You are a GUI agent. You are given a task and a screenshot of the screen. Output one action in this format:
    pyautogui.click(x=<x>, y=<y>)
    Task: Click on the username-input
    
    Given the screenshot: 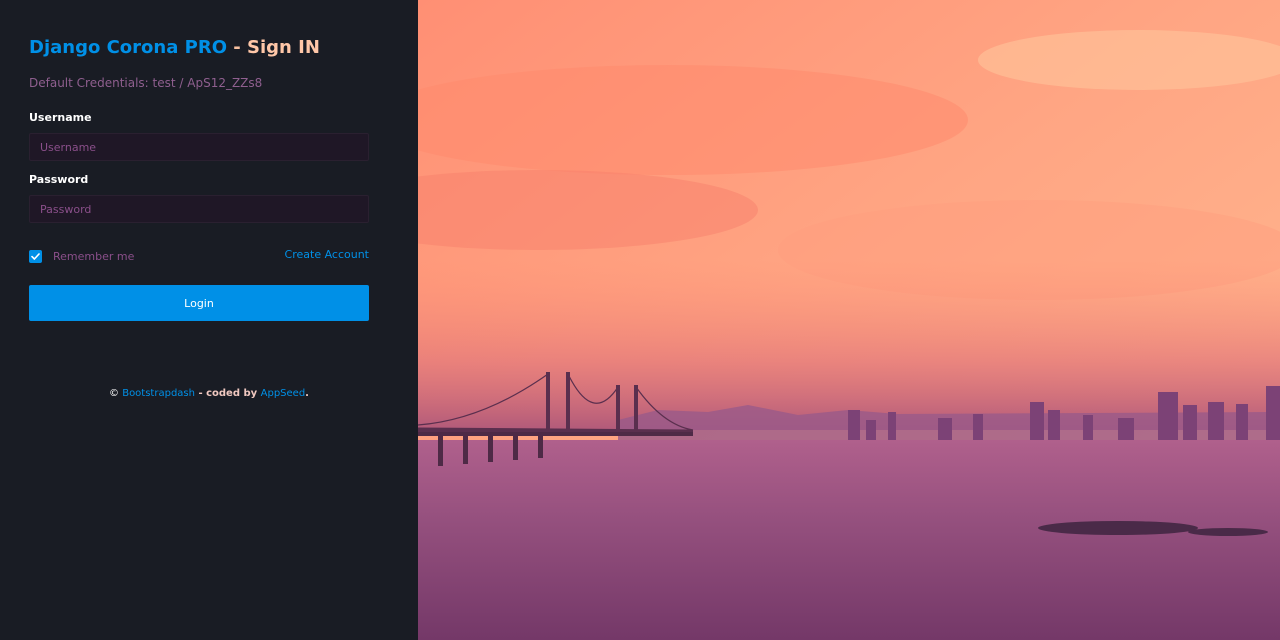 What is the action you would take?
    pyautogui.click(x=199, y=147)
    